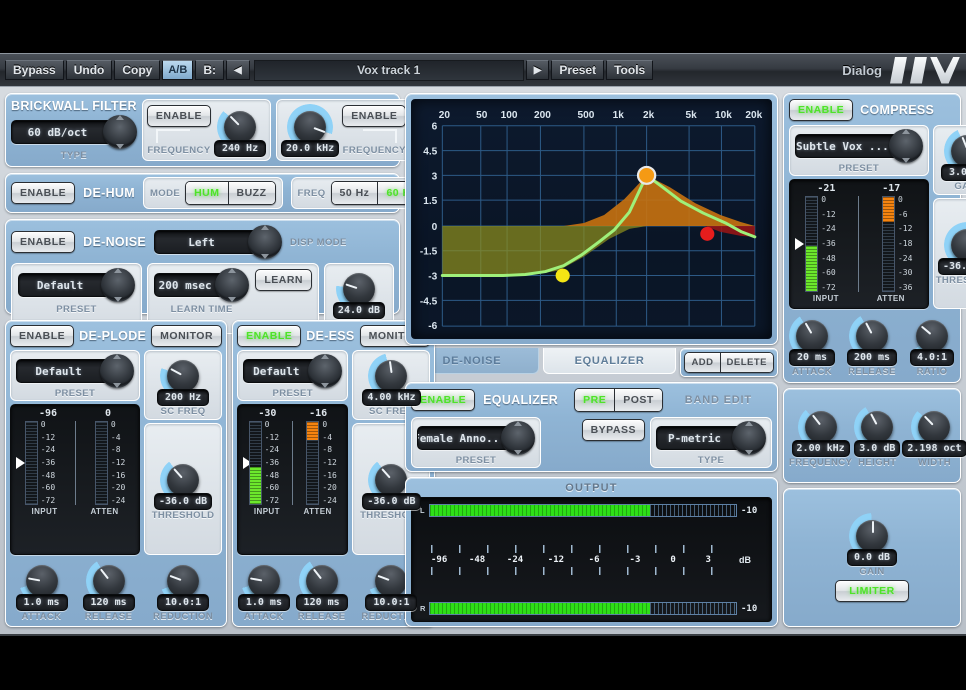  Describe the element at coordinates (75, 371) in the screenshot. I see `deplode-preset-select: Default` at that location.